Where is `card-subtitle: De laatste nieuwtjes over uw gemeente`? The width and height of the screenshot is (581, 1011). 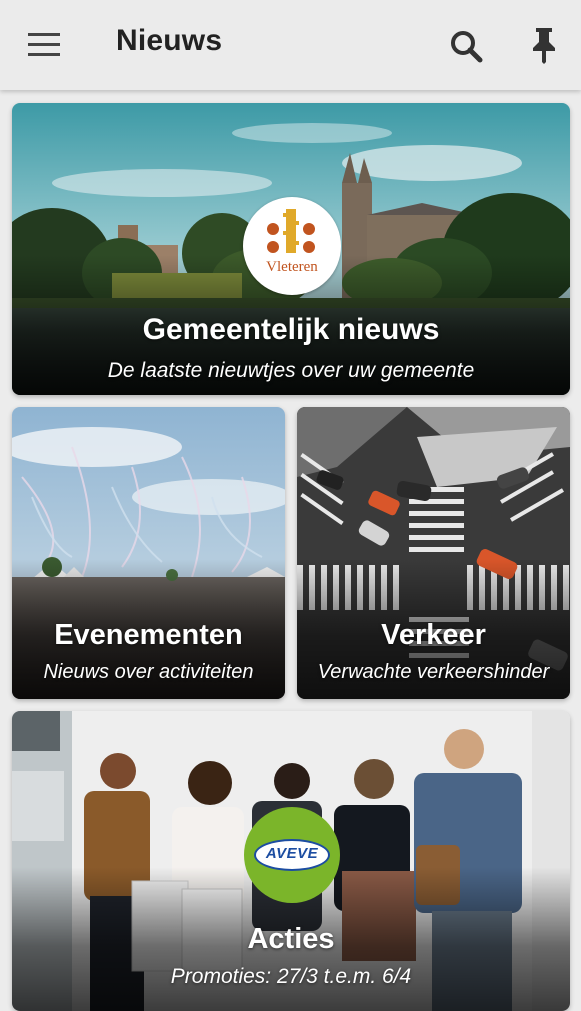 card-subtitle: De laatste nieuwtjes over uw gemeente is located at coordinates (291, 370).